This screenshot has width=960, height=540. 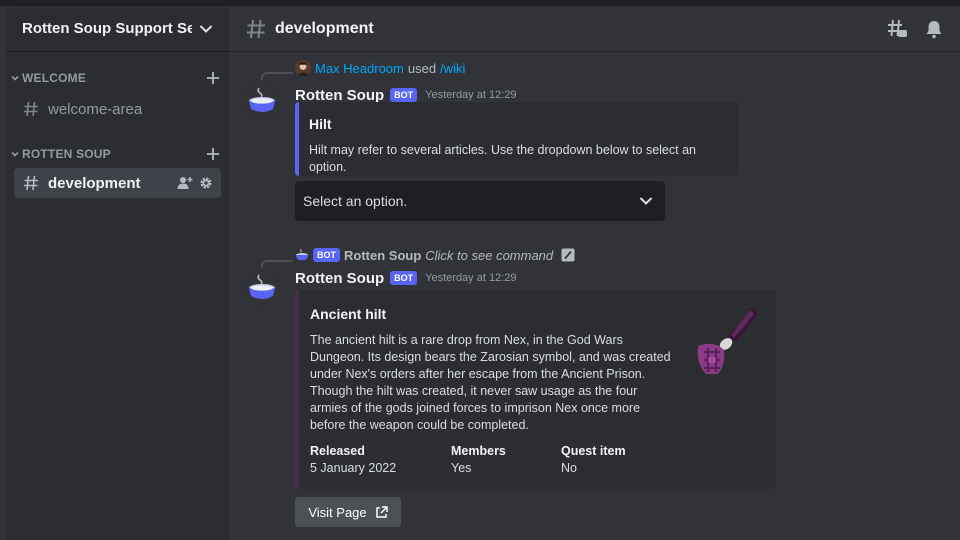 I want to click on bell-icon, so click(x=934, y=29).